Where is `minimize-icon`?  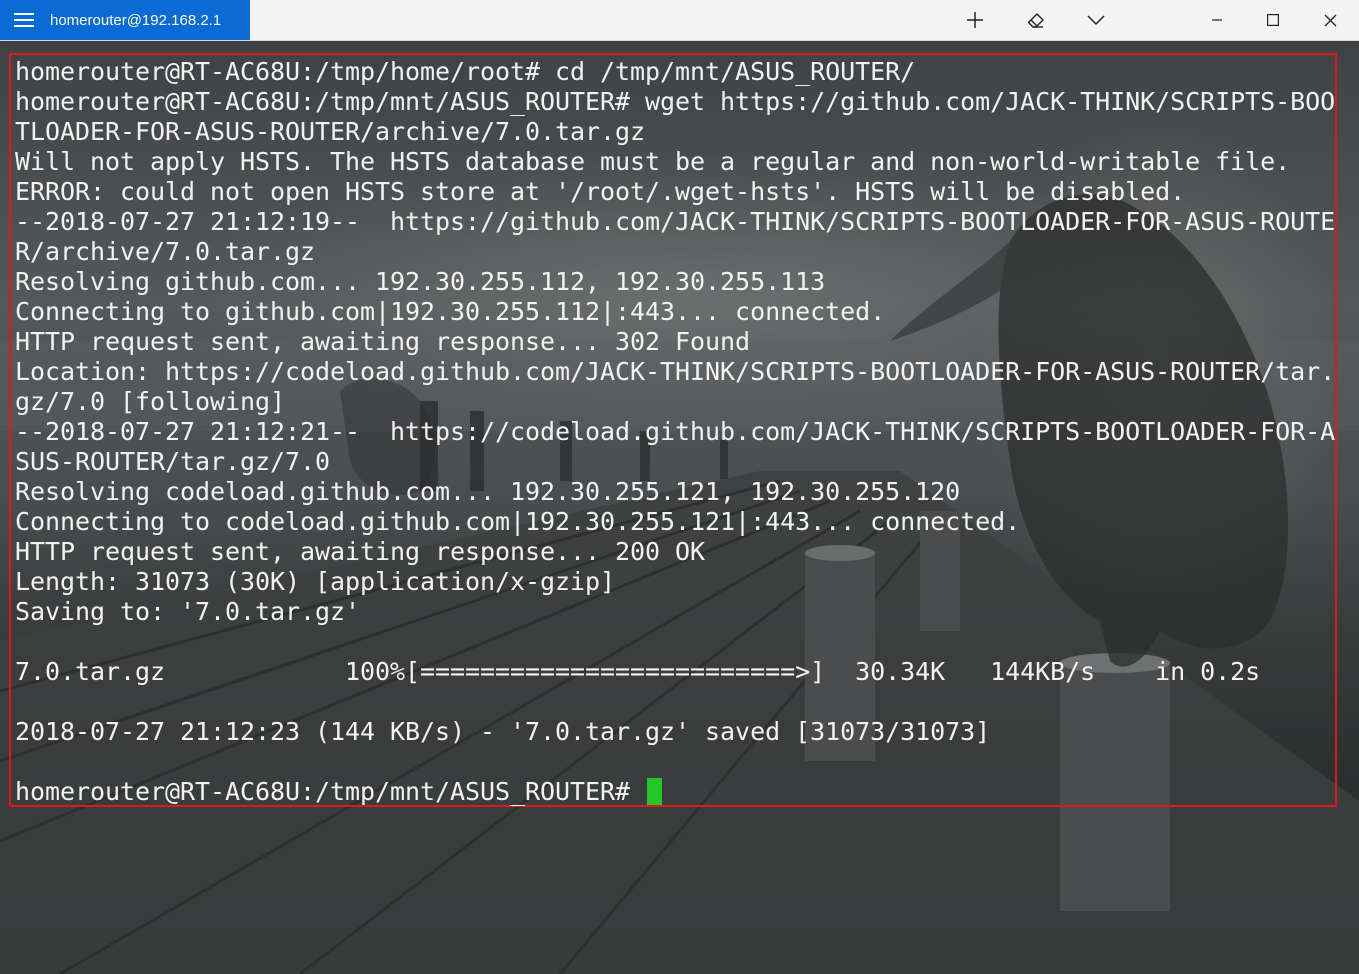
minimize-icon is located at coordinates (1217, 20).